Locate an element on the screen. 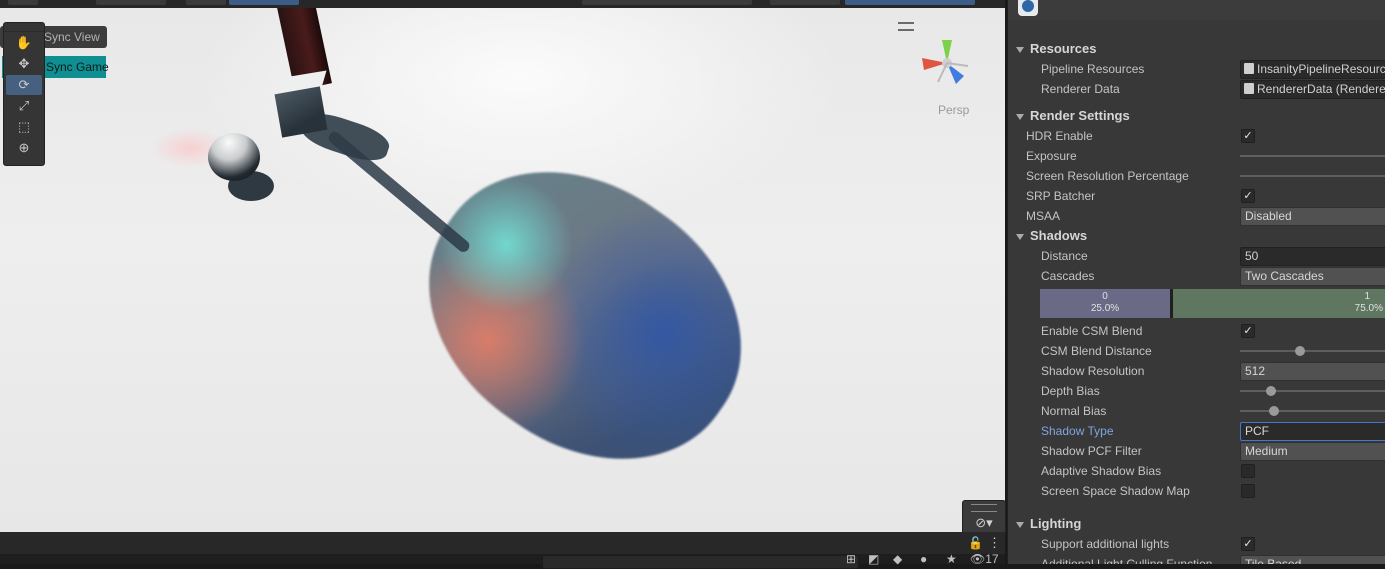  field-label: Pipeline Resources is located at coordinates (1093, 69).